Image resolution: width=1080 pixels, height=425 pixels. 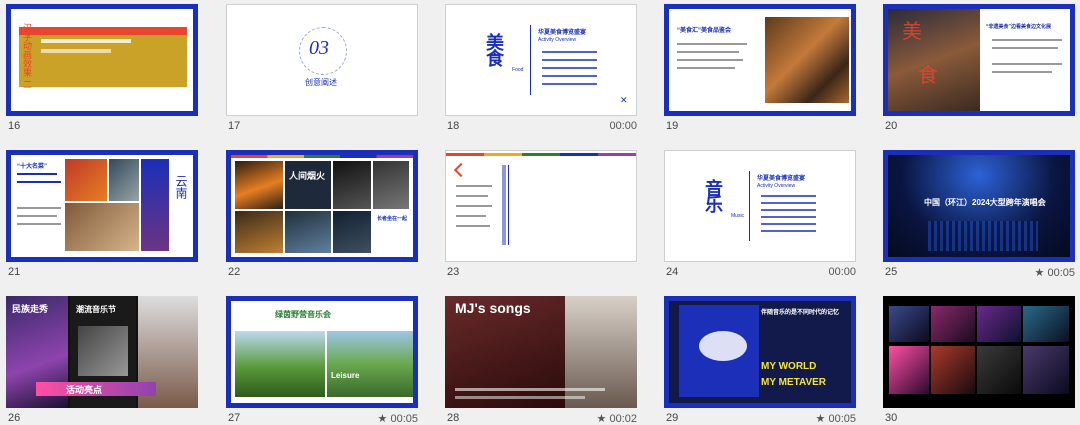 What do you see at coordinates (760, 352) in the screenshot?
I see `slide-thumbnail: 伴随音乐的是不同时代的记忆 MY WORLD MY METAVER` at bounding box center [760, 352].